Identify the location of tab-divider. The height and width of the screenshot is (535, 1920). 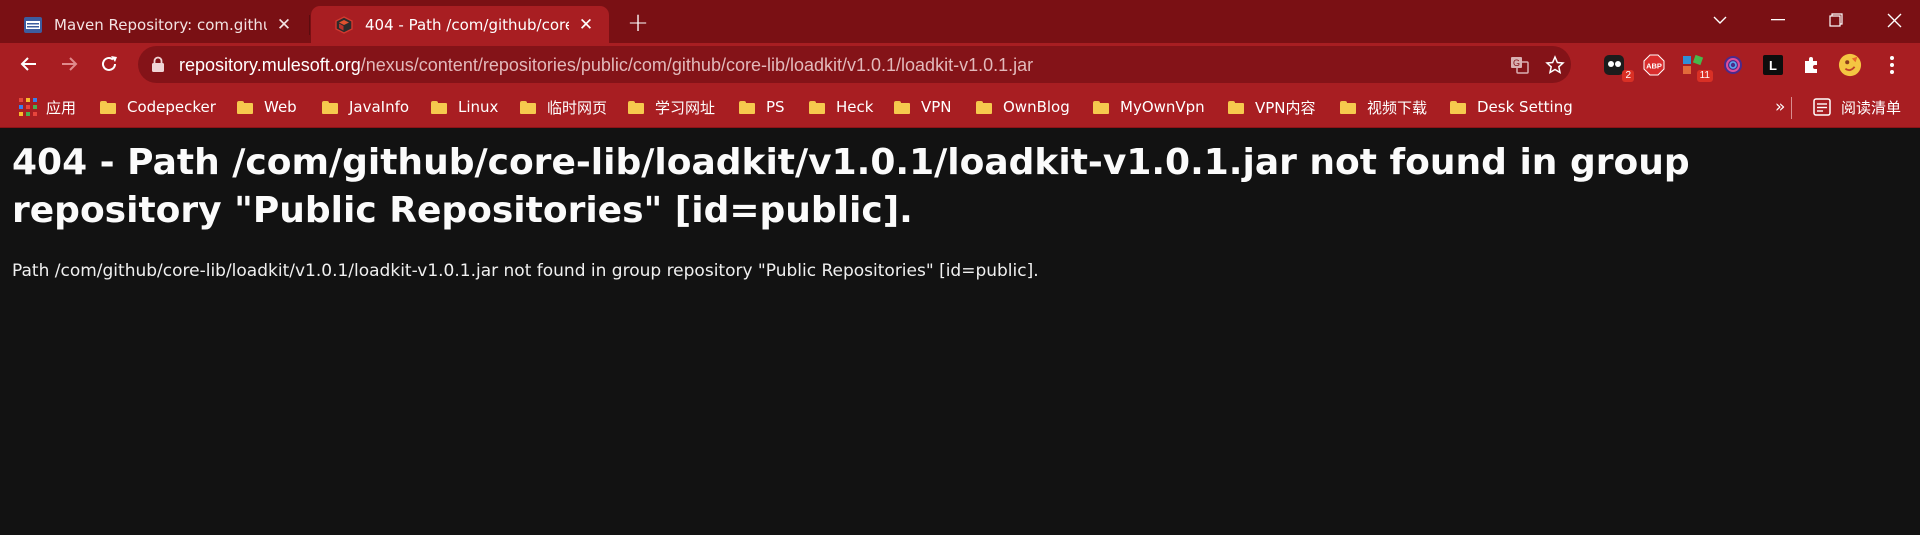
(309, 25).